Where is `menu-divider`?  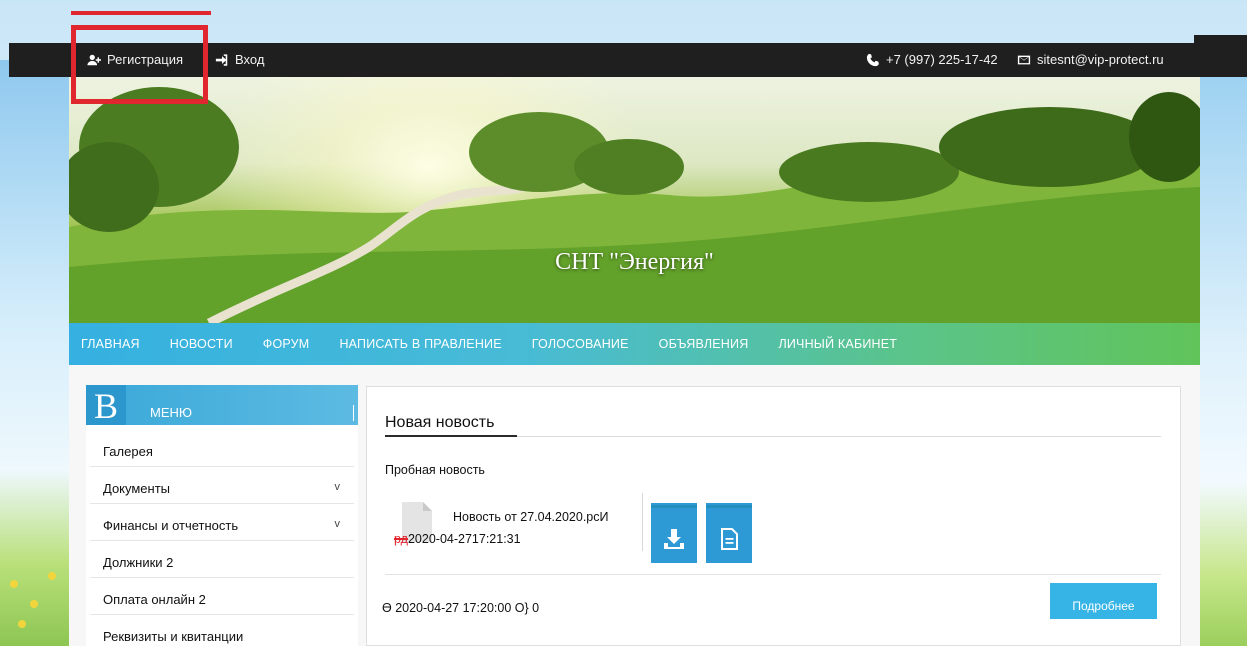 menu-divider is located at coordinates (353, 413).